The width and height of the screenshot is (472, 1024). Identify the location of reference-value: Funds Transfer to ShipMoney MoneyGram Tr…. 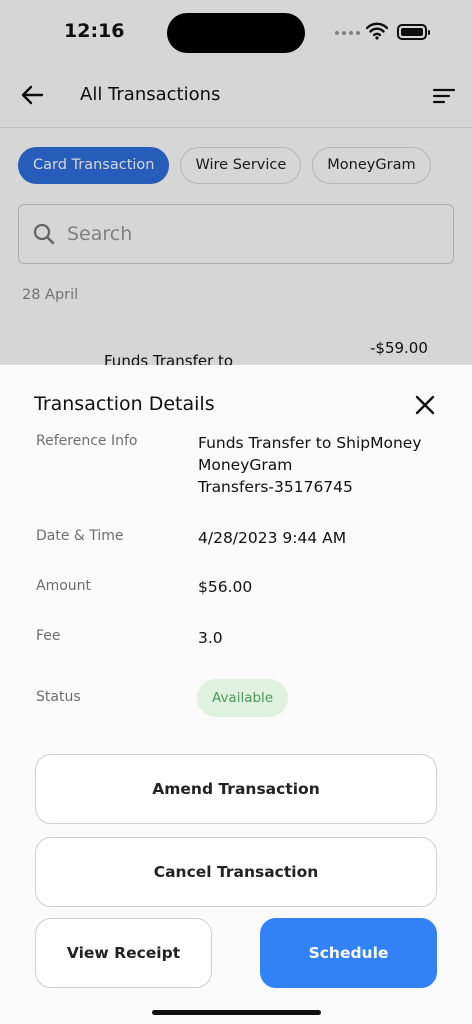
(310, 465).